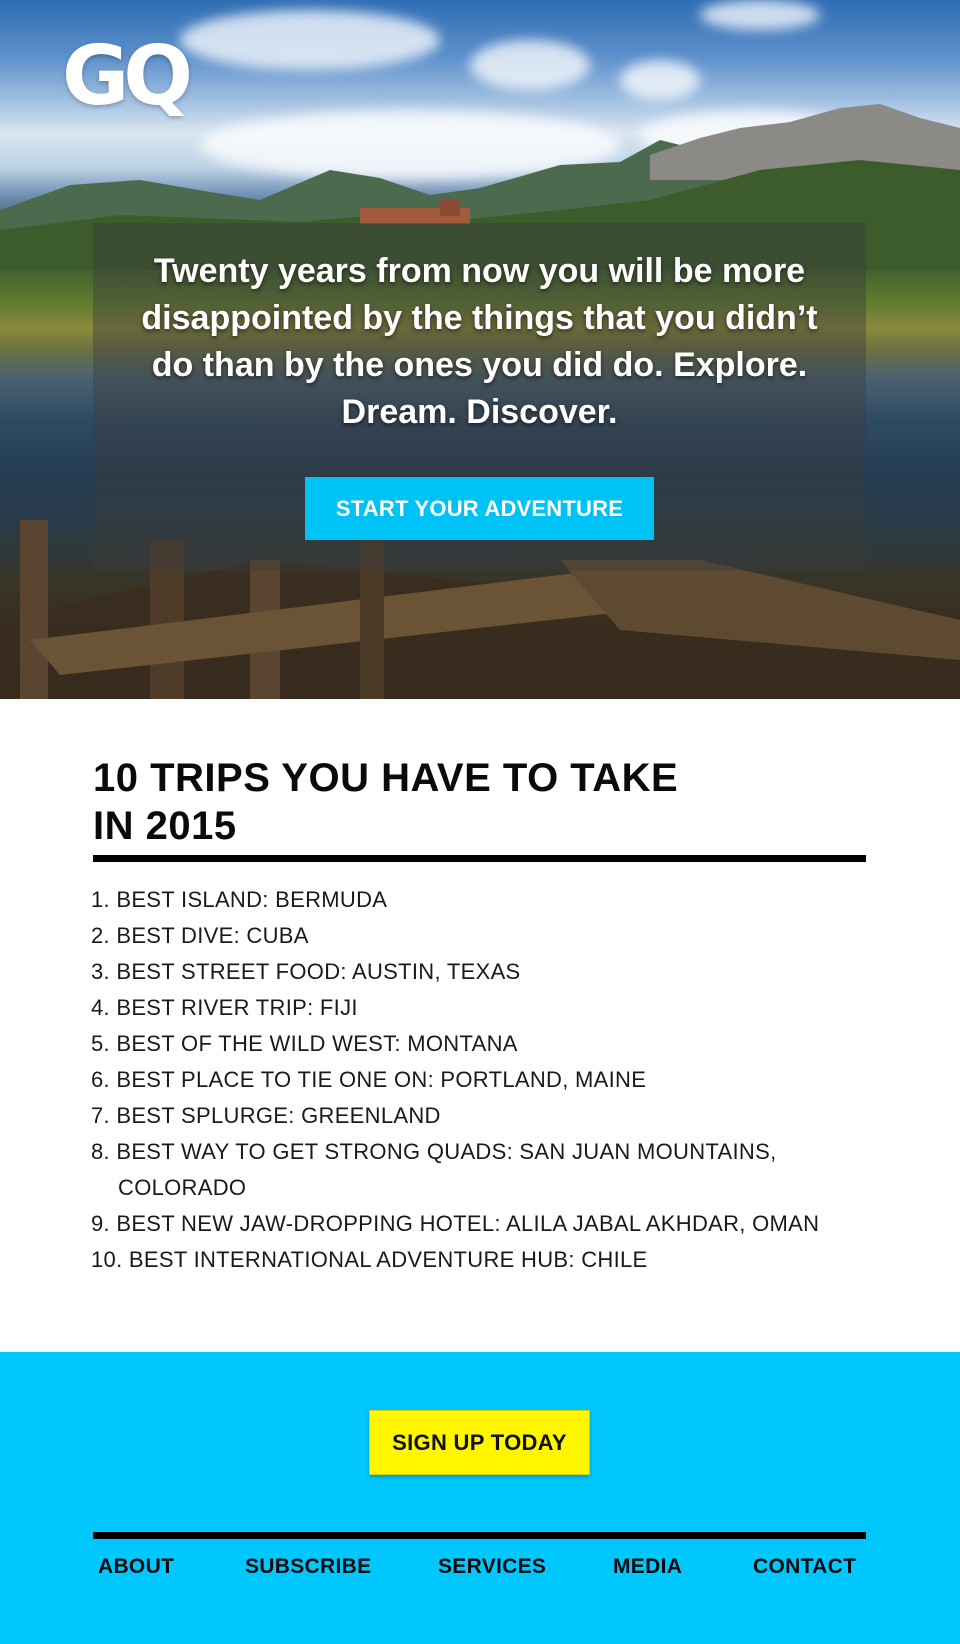  What do you see at coordinates (136, 1567) in the screenshot?
I see `footer-link-about: ABOUT` at bounding box center [136, 1567].